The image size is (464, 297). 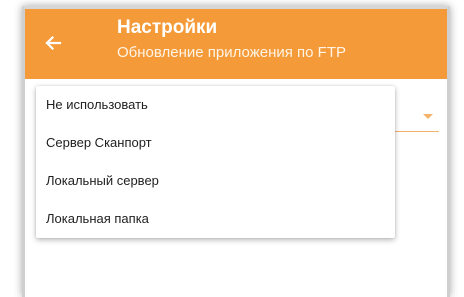 I want to click on arrow-left-icon, so click(x=53, y=43).